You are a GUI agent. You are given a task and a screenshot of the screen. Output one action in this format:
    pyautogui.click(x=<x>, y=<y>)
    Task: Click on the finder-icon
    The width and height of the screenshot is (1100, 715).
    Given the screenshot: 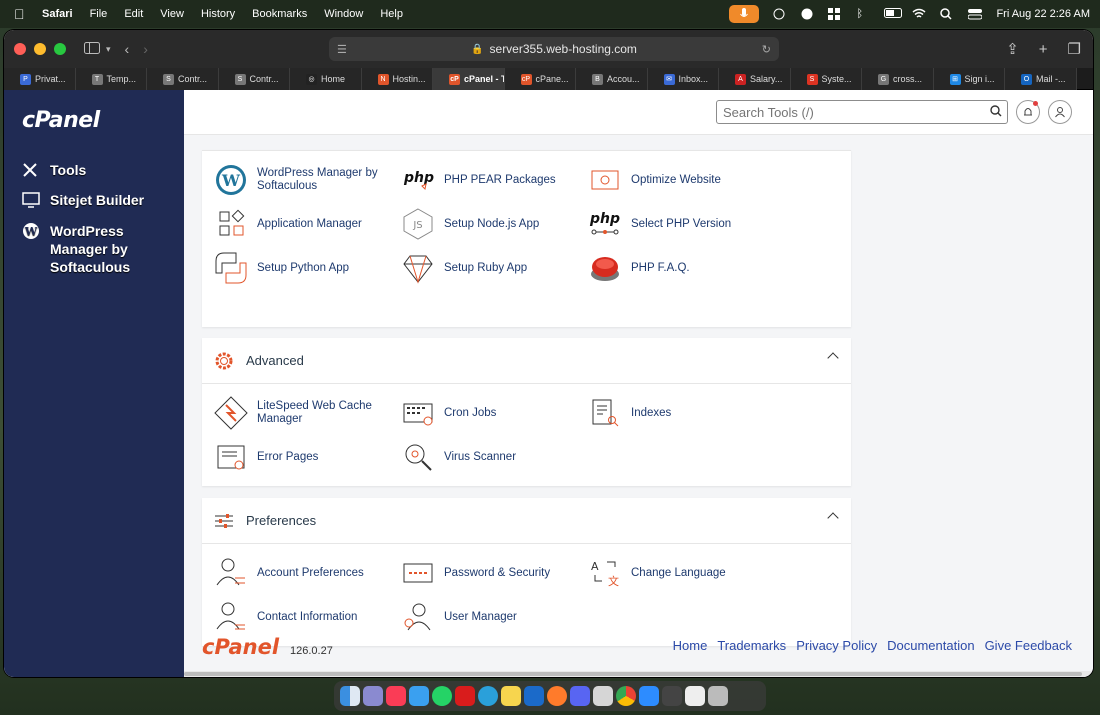 What is the action you would take?
    pyautogui.click(x=350, y=696)
    